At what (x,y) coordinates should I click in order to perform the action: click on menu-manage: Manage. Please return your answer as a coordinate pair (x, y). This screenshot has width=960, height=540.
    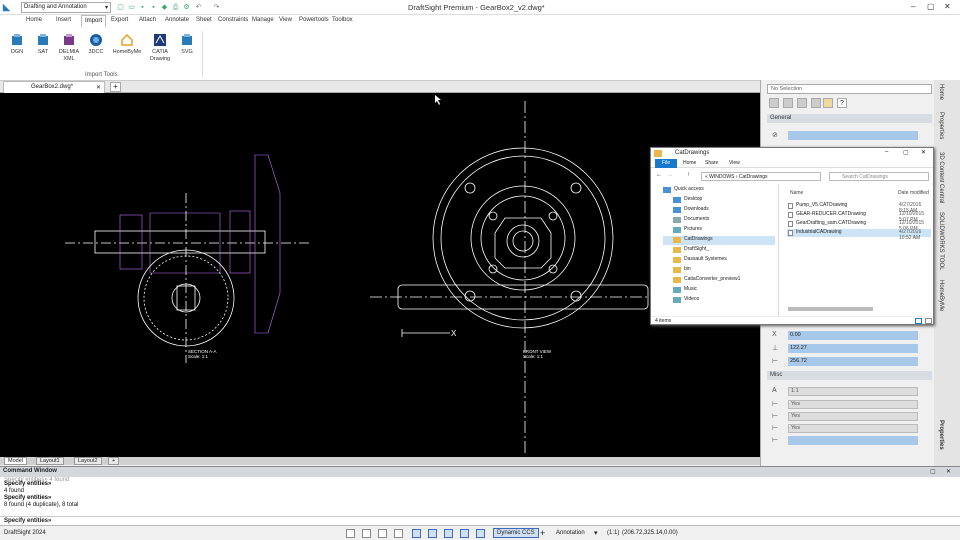
    Looking at the image, I should click on (263, 20).